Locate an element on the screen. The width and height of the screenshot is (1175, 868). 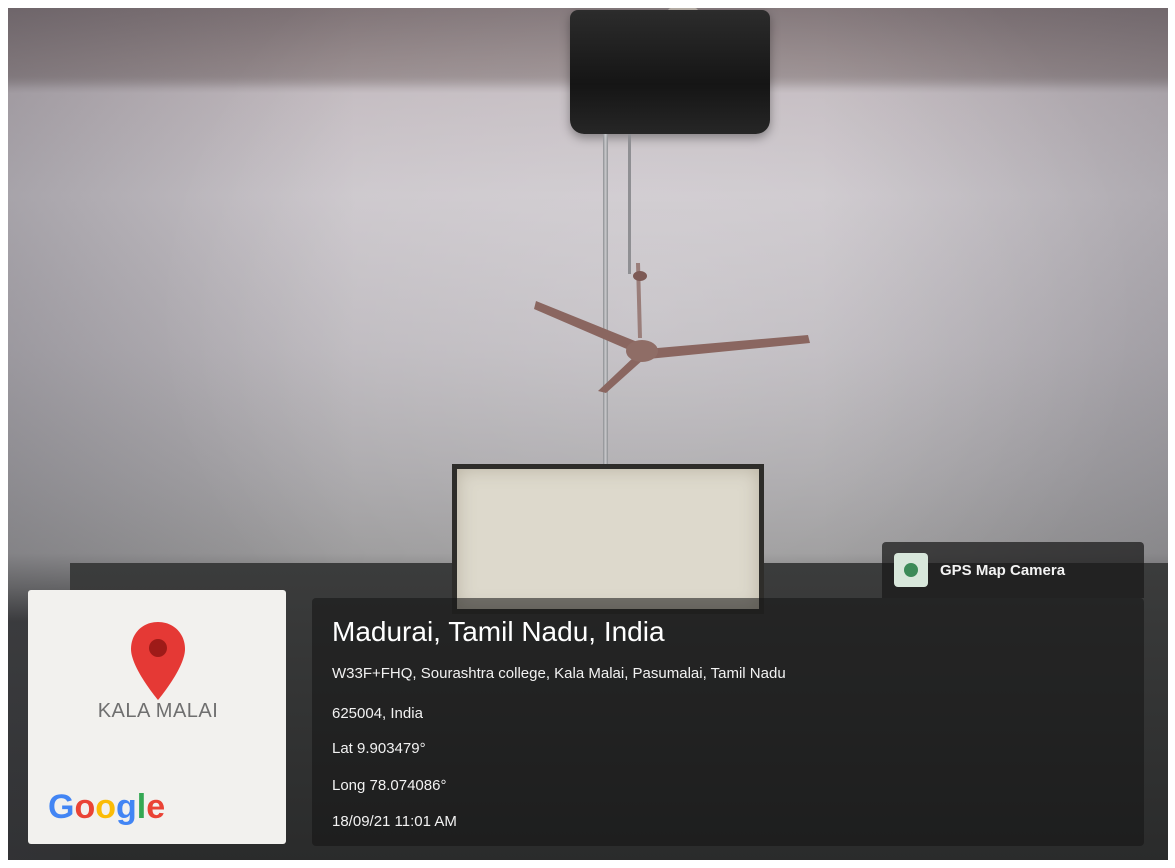
city-title: Madurai, Tamil Nadu, India is located at coordinates (498, 631).